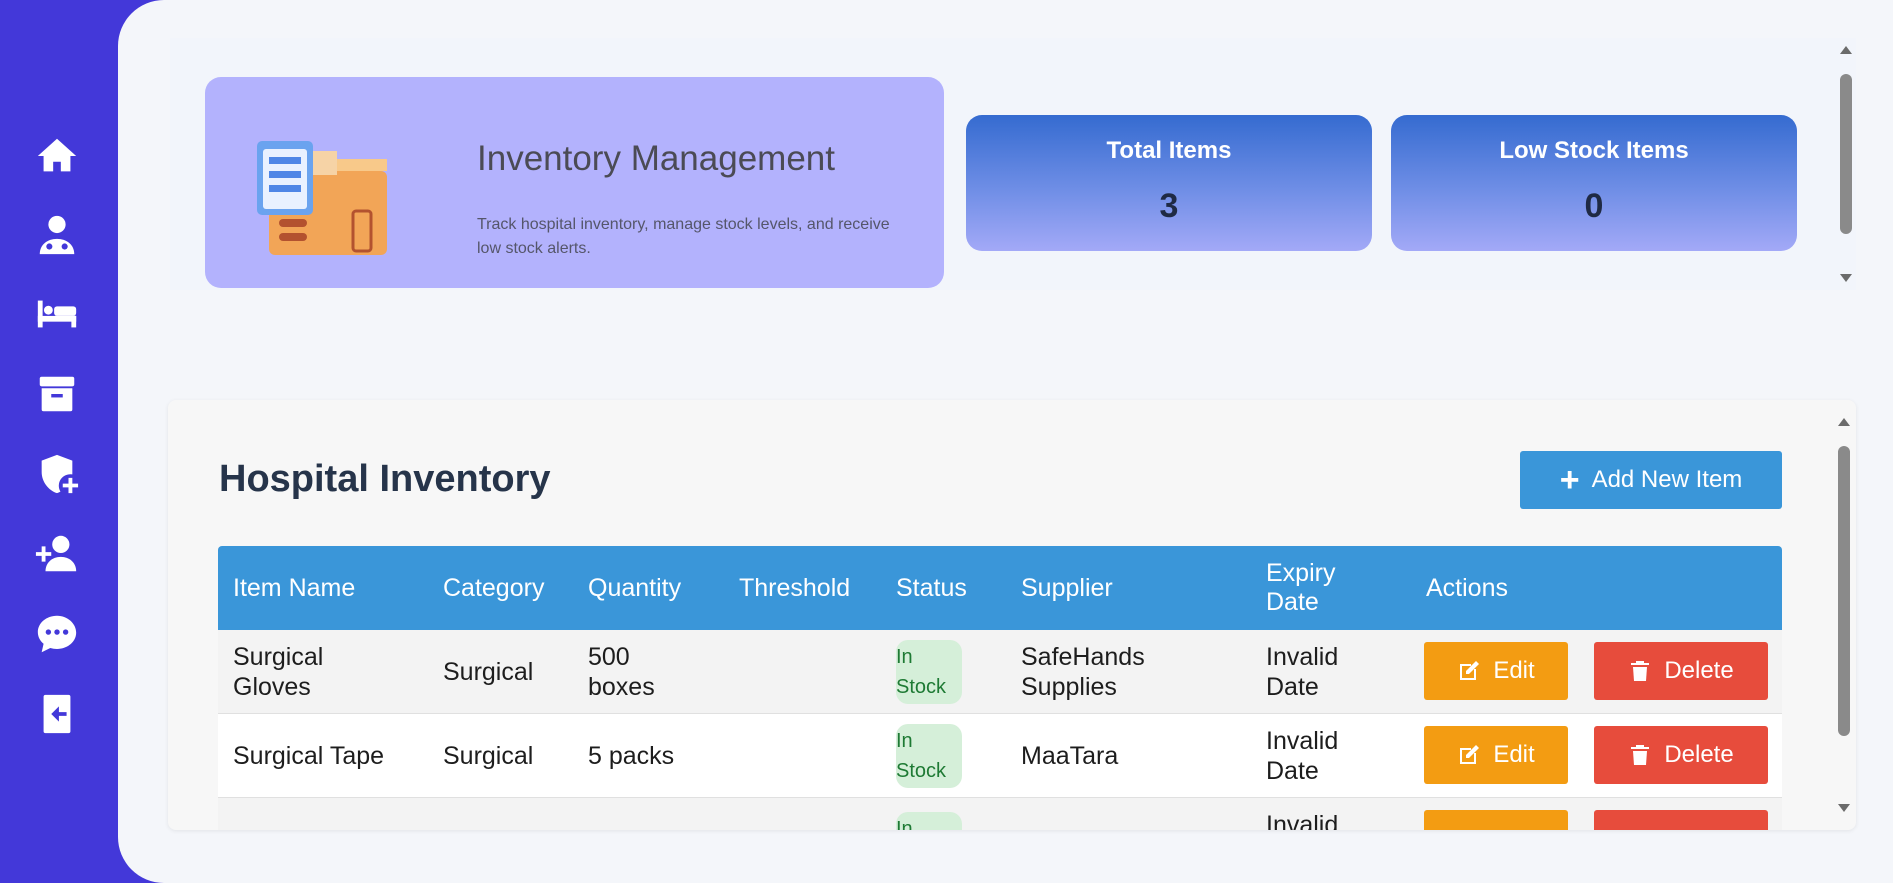 The height and width of the screenshot is (883, 1893). I want to click on shield-plus-icon, so click(57, 474).